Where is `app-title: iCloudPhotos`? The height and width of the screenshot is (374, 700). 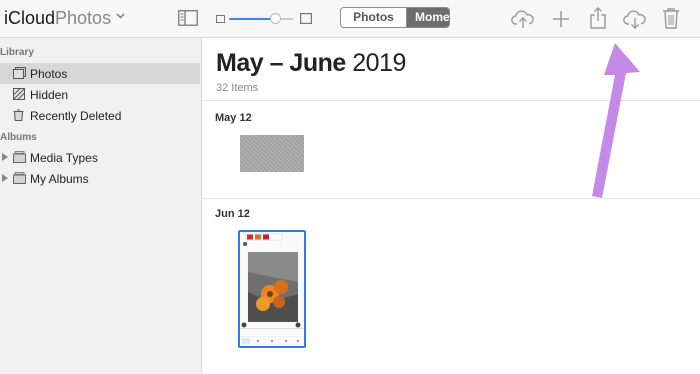 app-title: iCloudPhotos is located at coordinates (64, 18).